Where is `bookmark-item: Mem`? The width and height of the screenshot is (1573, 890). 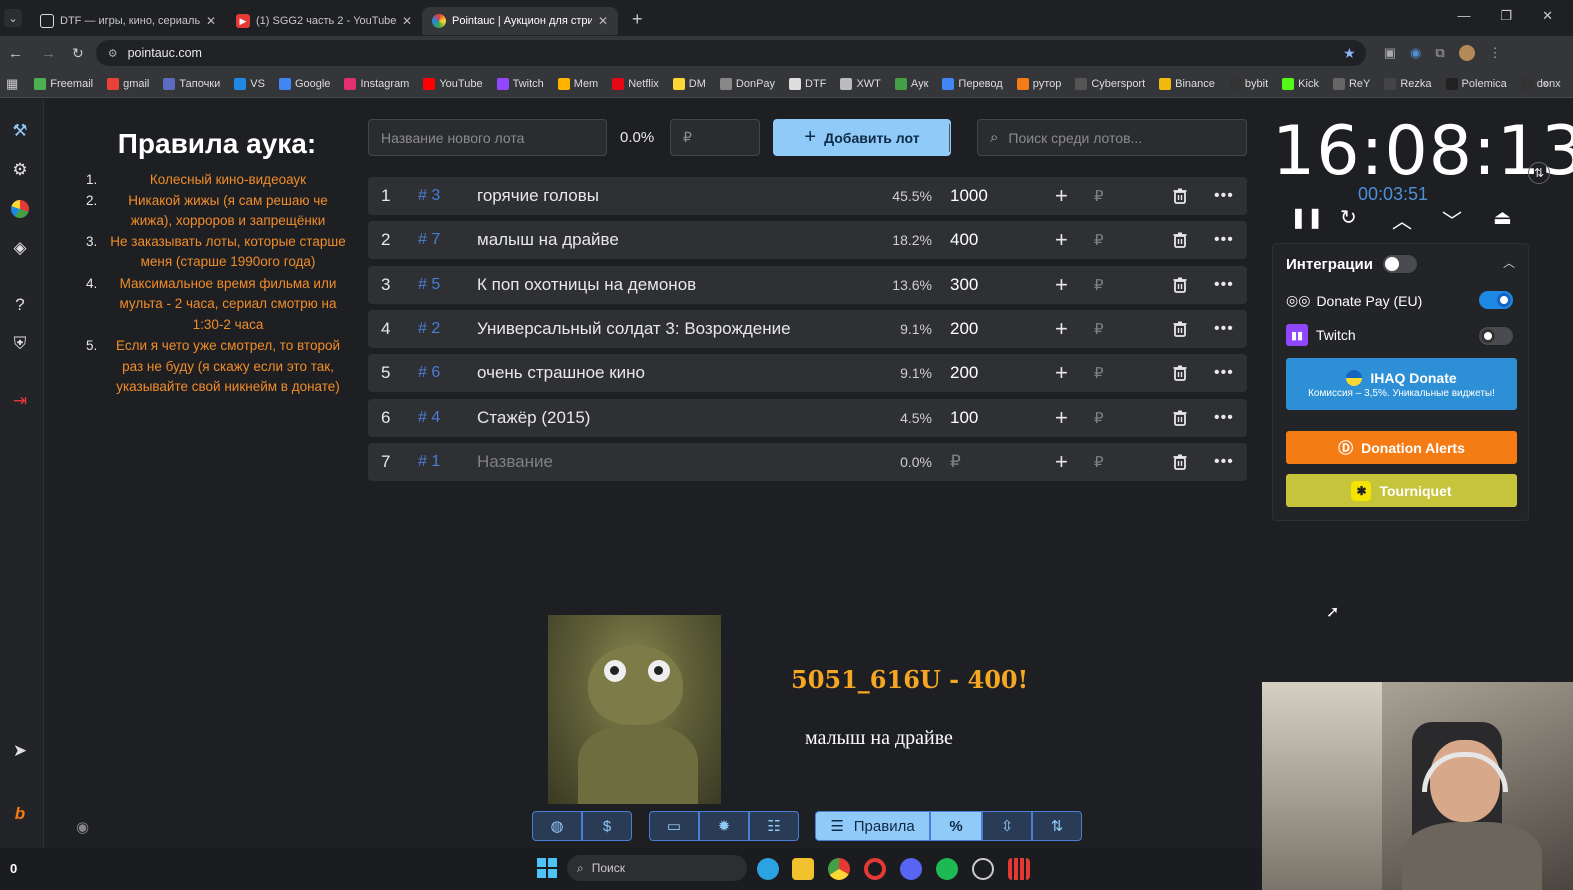
bookmark-item: Mem is located at coordinates (577, 83).